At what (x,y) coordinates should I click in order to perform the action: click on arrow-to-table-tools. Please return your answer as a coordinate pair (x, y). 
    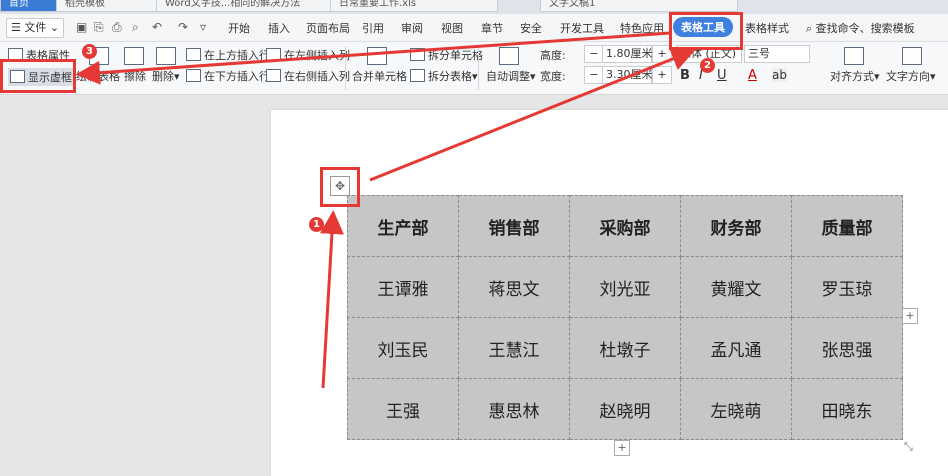
    Looking at the image, I should click on (532, 114).